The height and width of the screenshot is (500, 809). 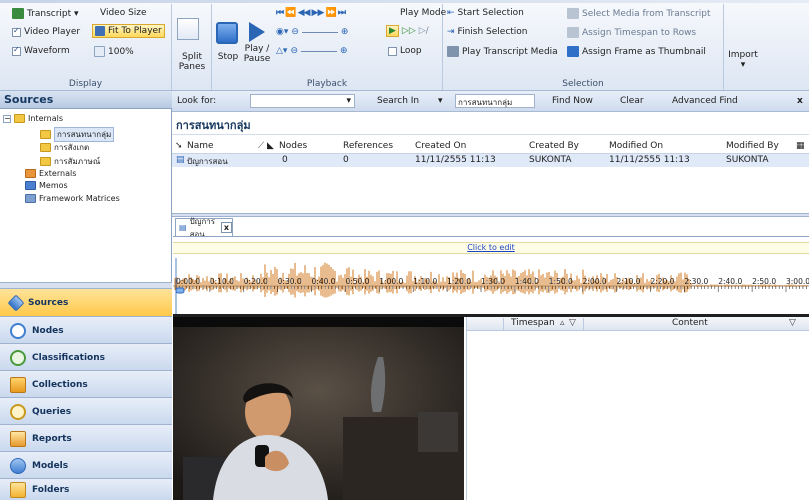 I want to click on assign-frame-button: Assign Frame as Thumbnail, so click(x=636, y=51).